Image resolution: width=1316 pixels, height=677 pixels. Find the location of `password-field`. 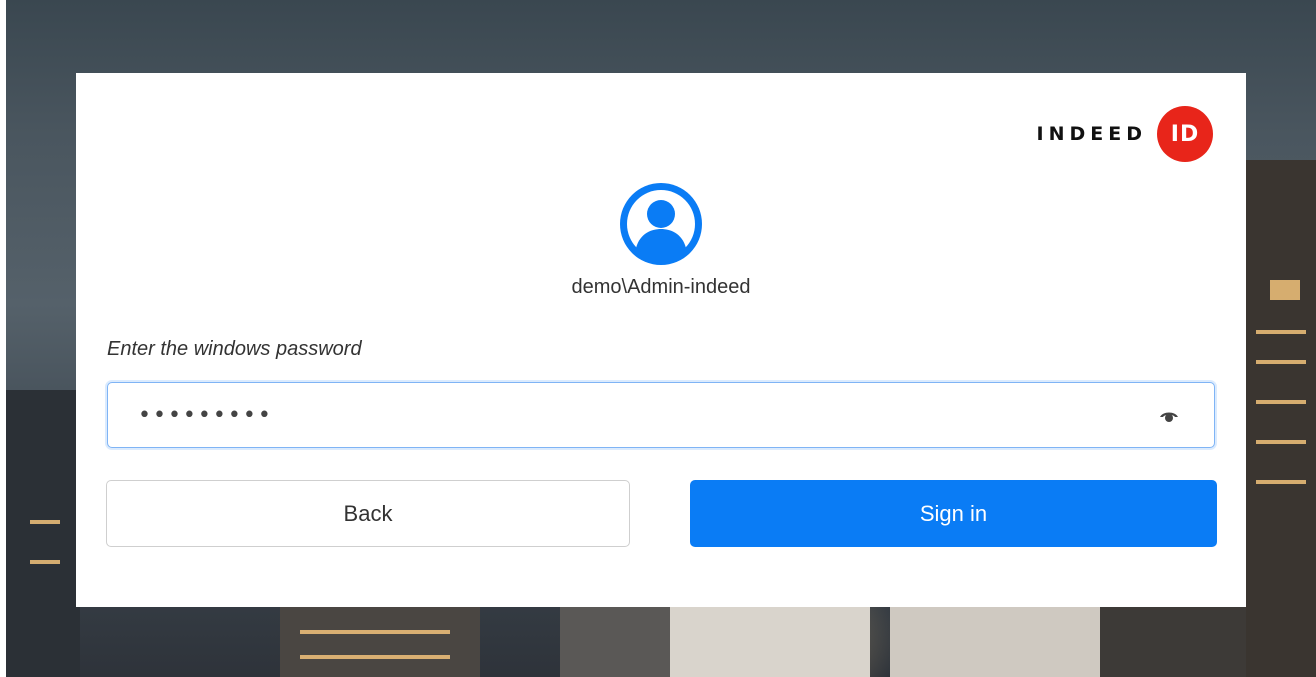

password-field is located at coordinates (661, 415).